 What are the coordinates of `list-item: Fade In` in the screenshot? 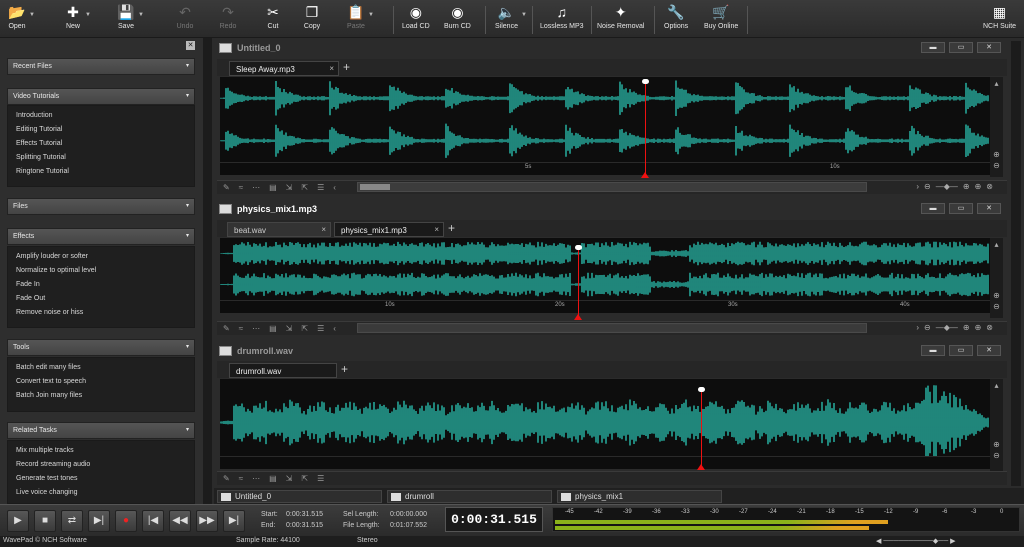 It's located at (101, 288).